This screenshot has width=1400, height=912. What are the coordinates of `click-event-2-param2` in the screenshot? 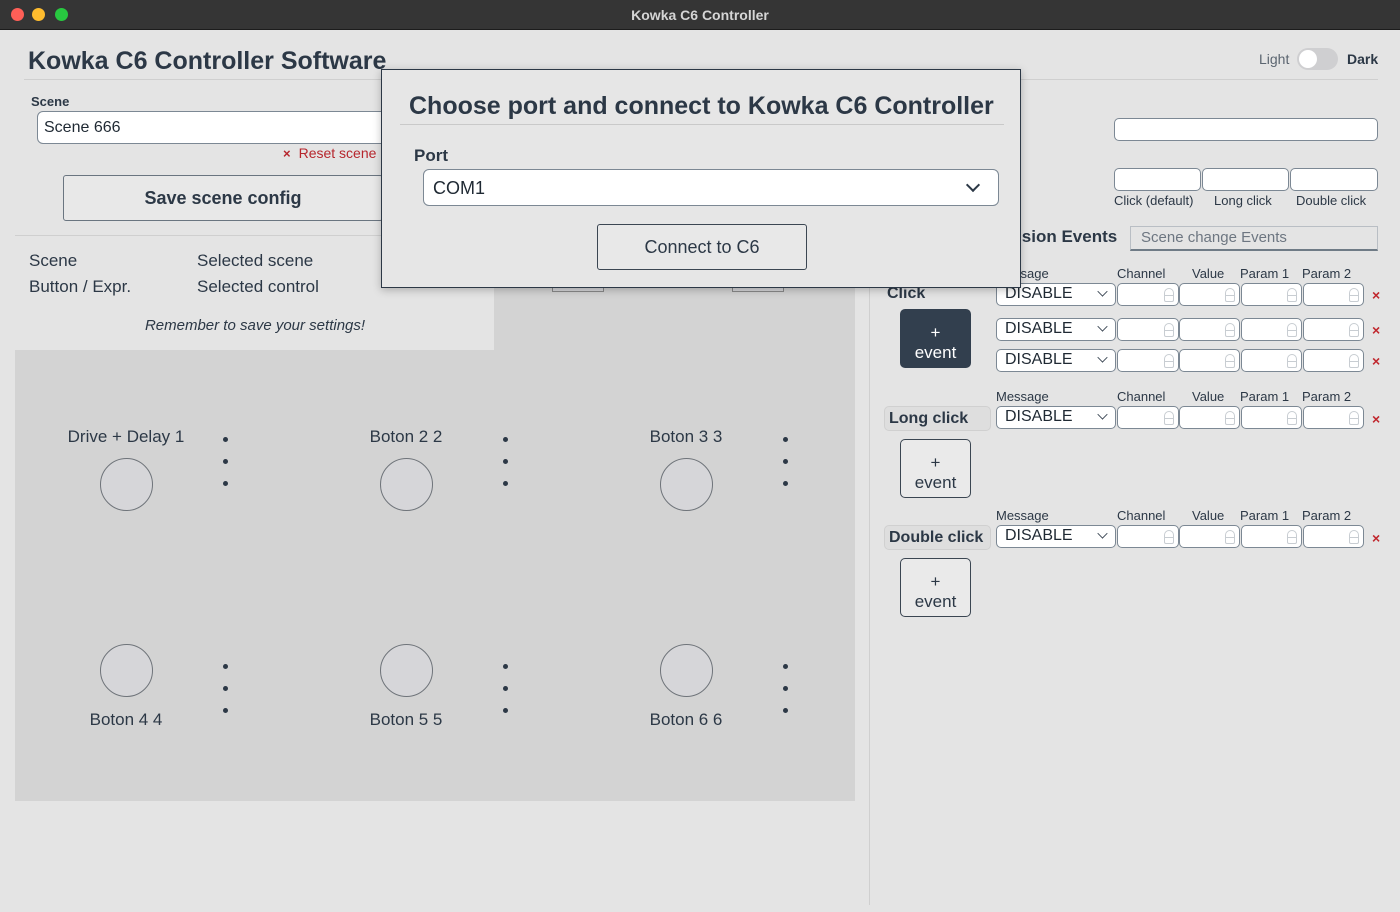 It's located at (1333, 329).